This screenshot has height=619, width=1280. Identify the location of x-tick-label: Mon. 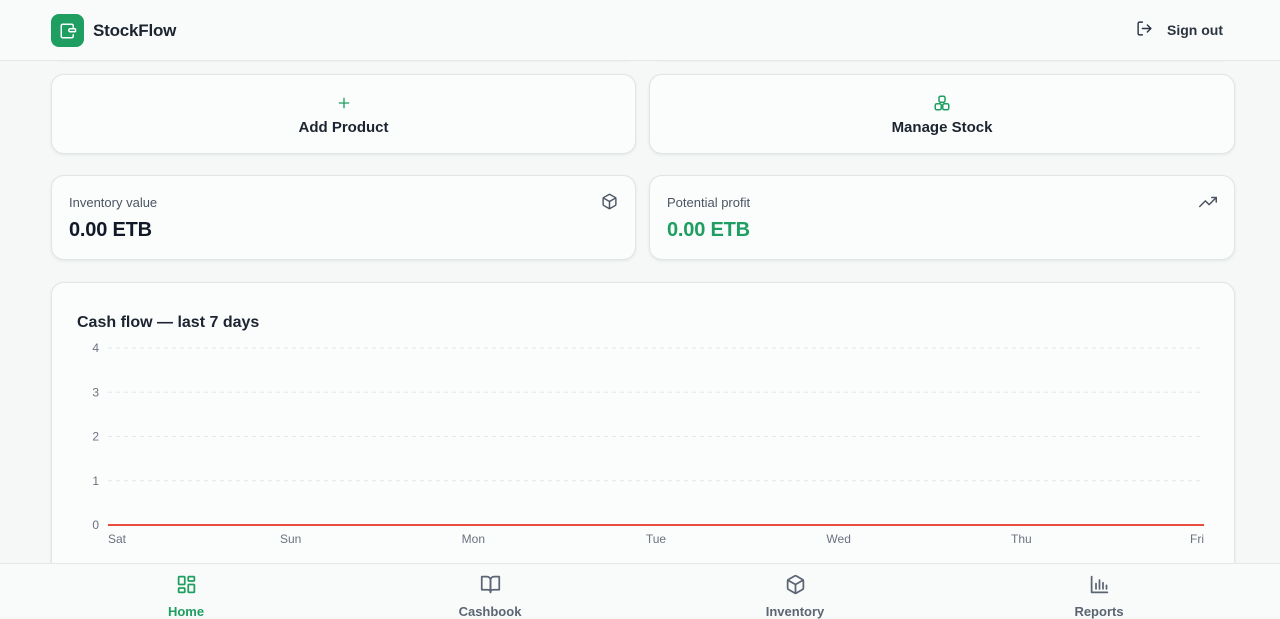
(473, 539).